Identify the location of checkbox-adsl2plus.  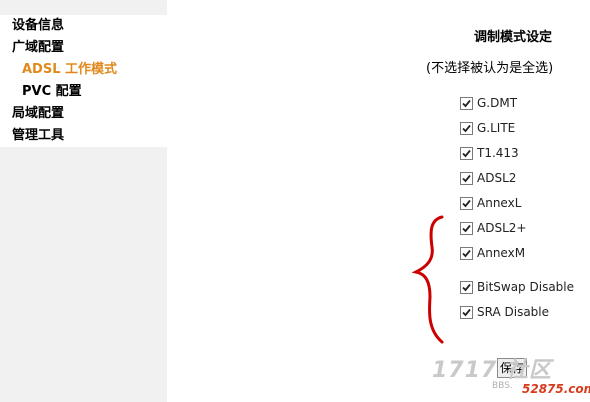
(466, 228).